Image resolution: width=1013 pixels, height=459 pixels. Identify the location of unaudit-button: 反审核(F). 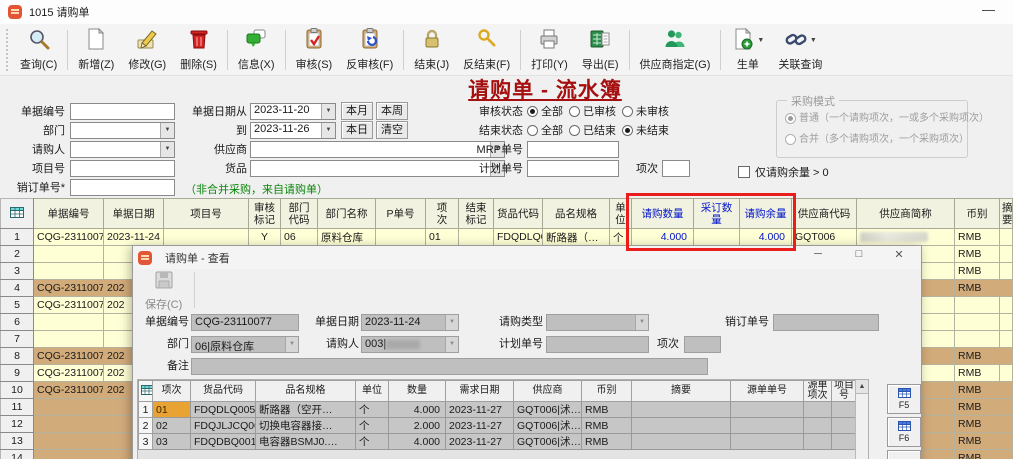
(369, 50).